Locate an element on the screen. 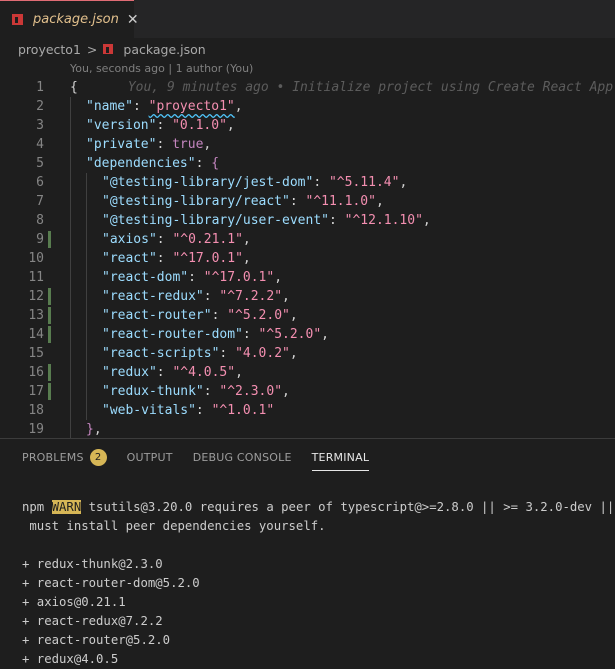 Image resolution: width=615 pixels, height=669 pixels. breadcrumb-folder: proyecto1 is located at coordinates (49, 49).